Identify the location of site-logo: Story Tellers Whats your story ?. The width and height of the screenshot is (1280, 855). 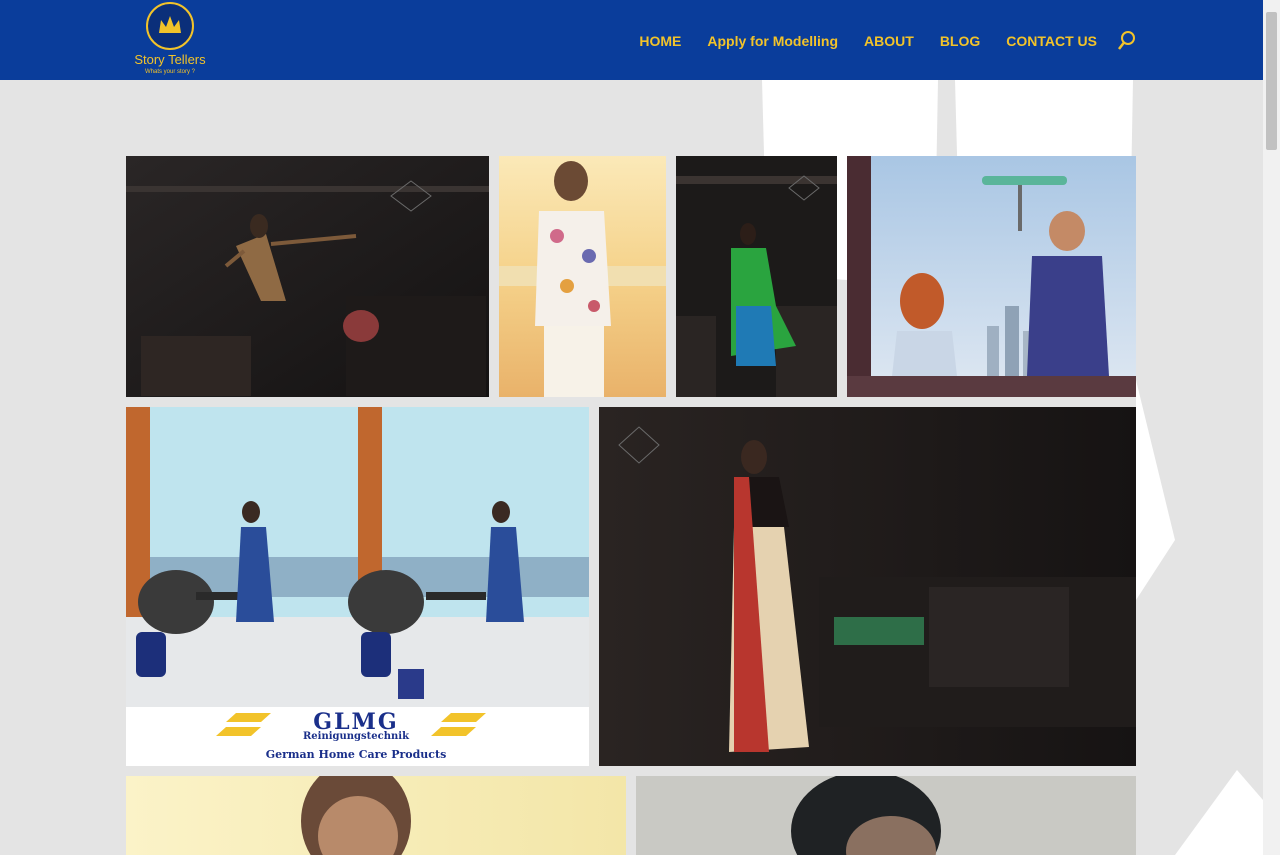
(170, 40).